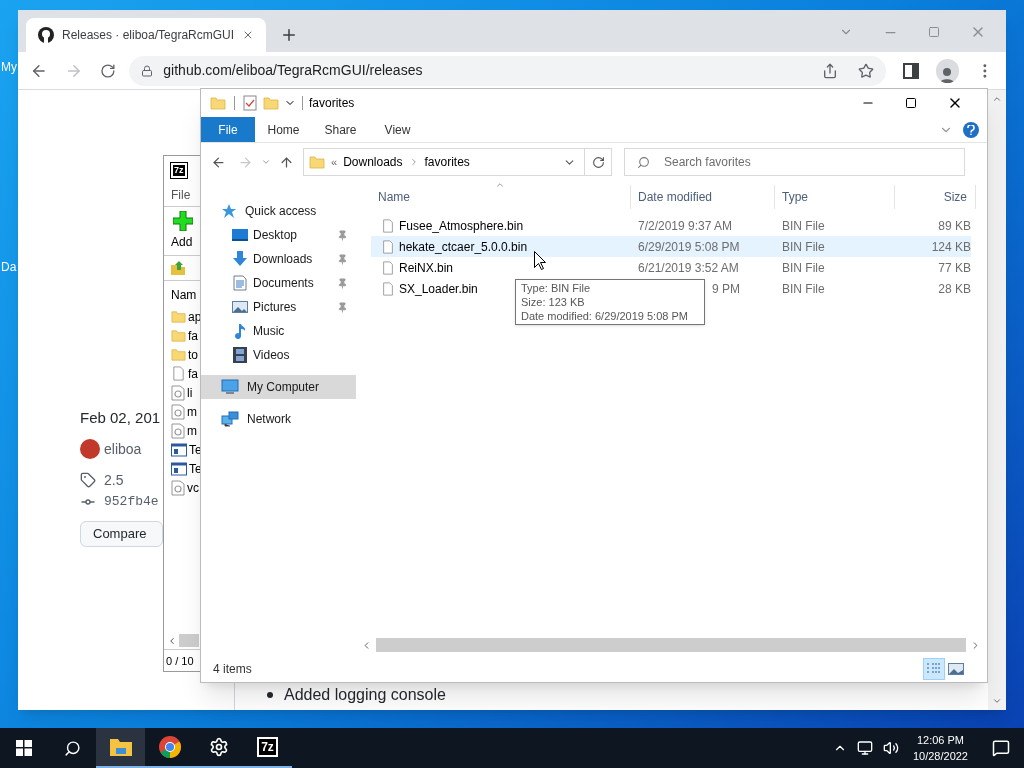 This screenshot has height=768, width=1024. I want to click on file-name: SX_Loader.bin, so click(438, 289).